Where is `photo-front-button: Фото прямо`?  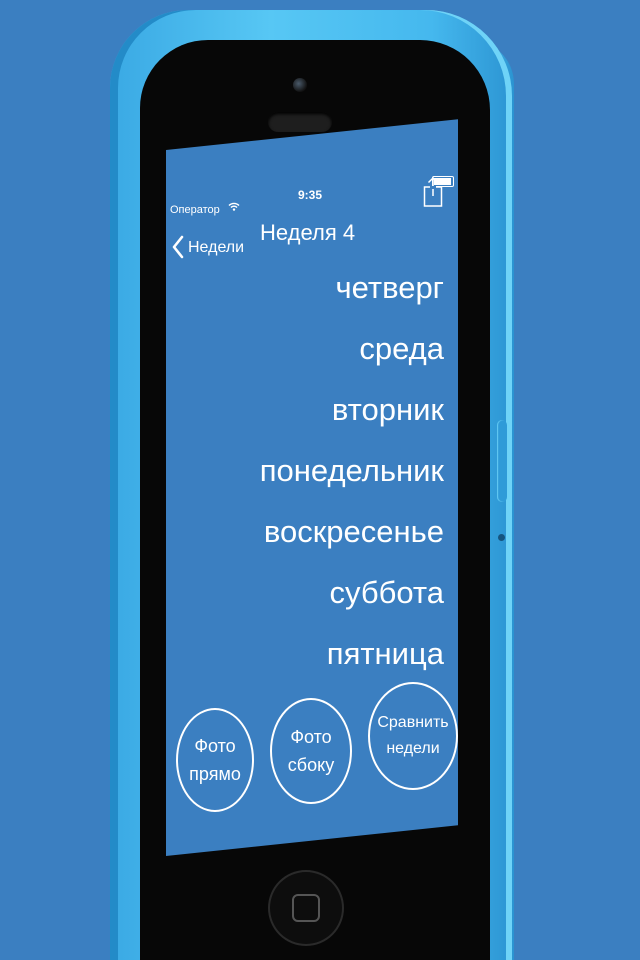
photo-front-button: Фото прямо is located at coordinates (215, 760).